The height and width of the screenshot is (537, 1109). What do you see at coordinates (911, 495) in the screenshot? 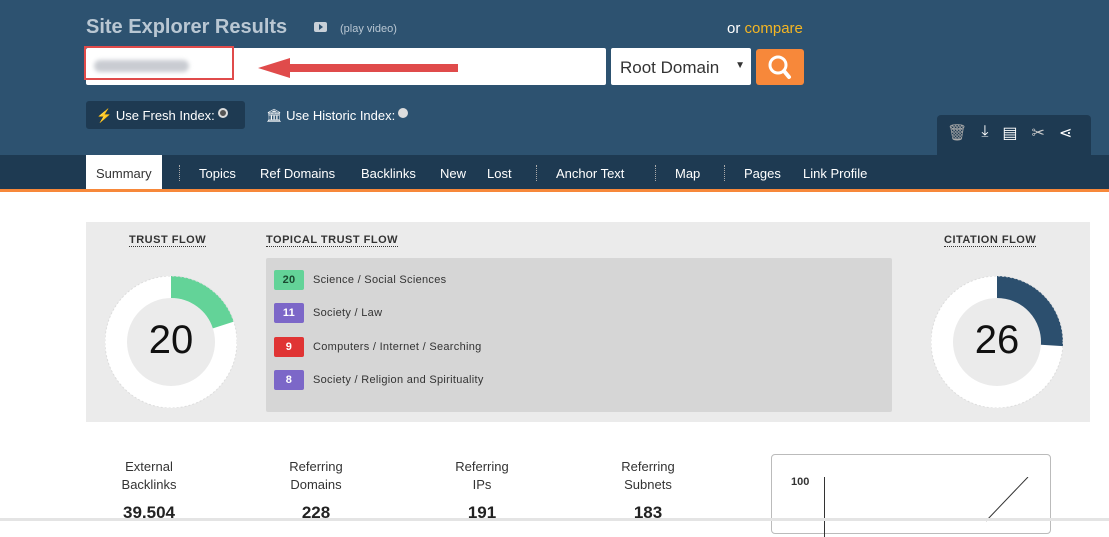
I see `flow-chart: 100` at bounding box center [911, 495].